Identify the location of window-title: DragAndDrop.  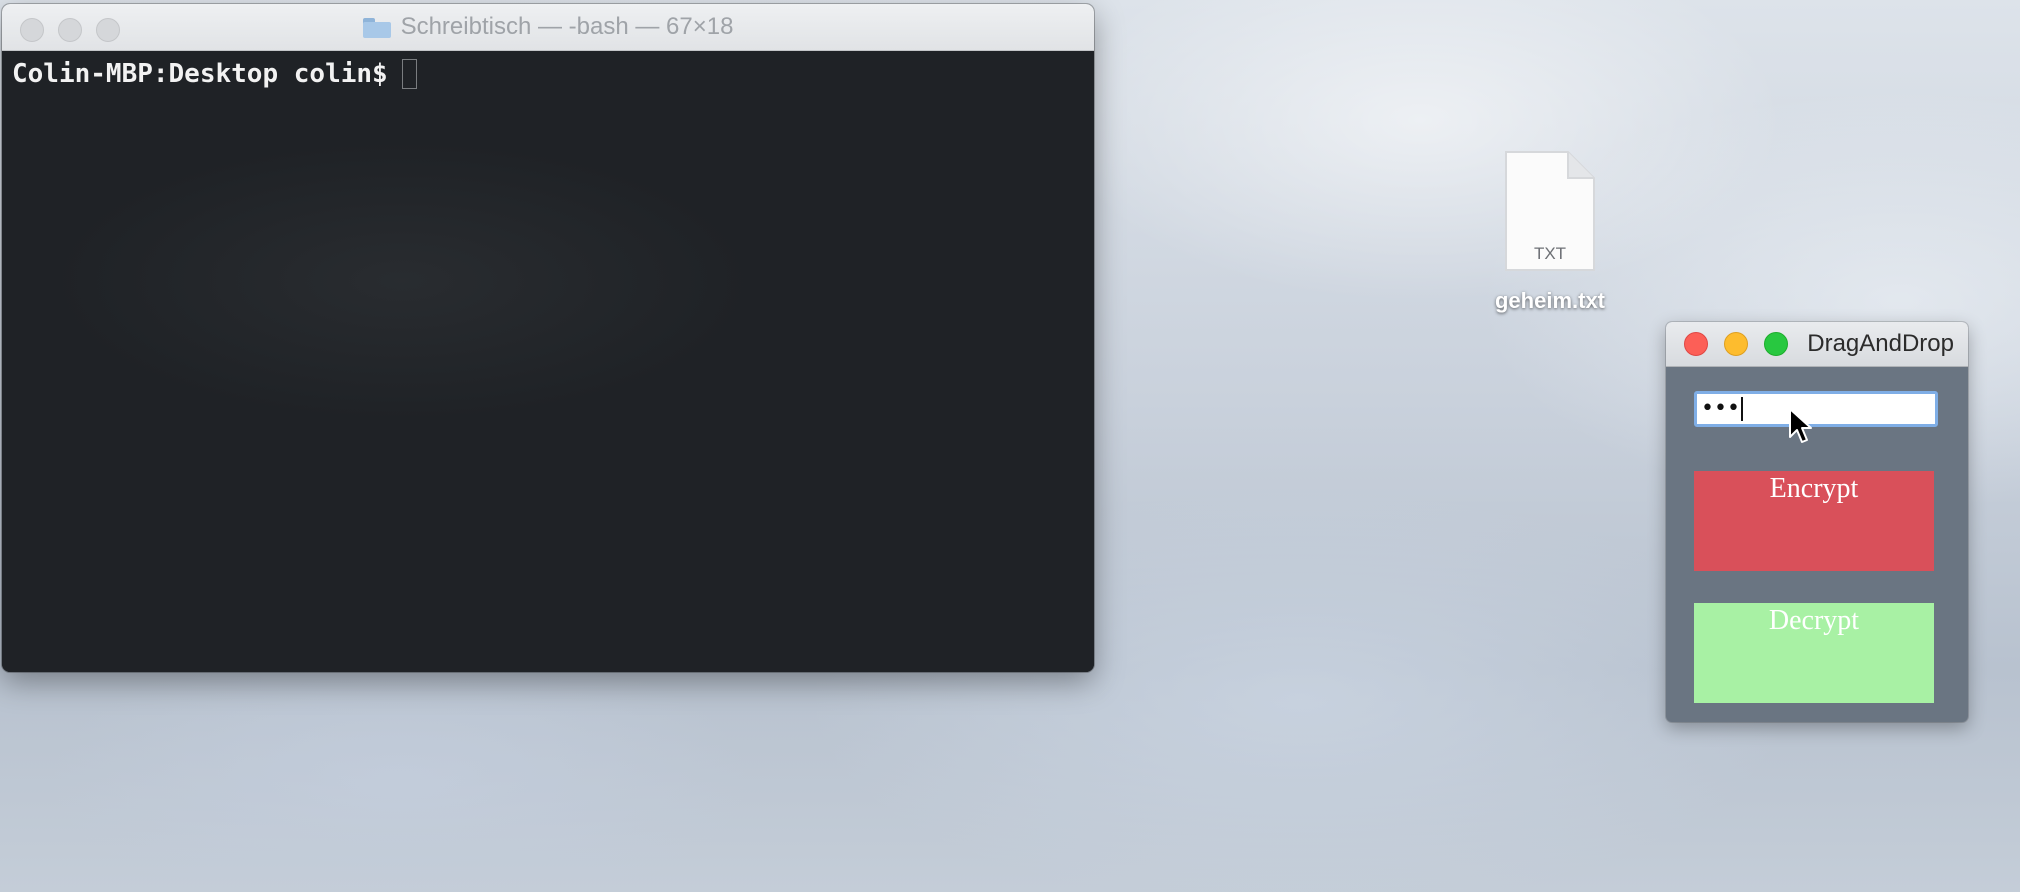
(1880, 343).